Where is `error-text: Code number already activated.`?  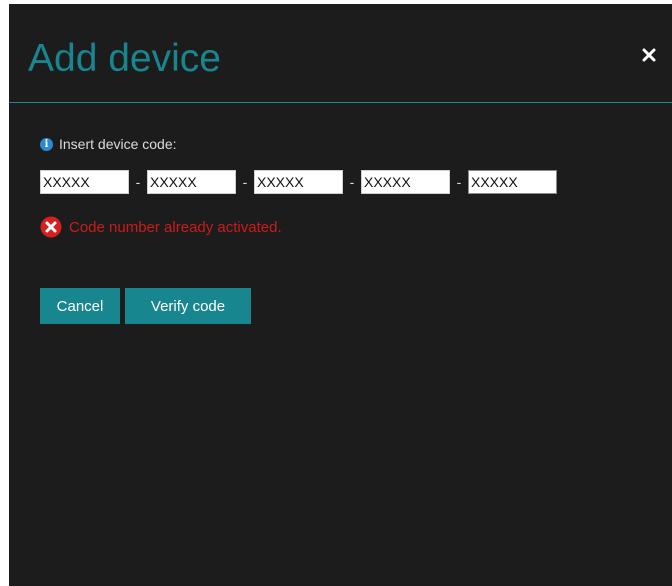
error-text: Code number already activated. is located at coordinates (175, 227).